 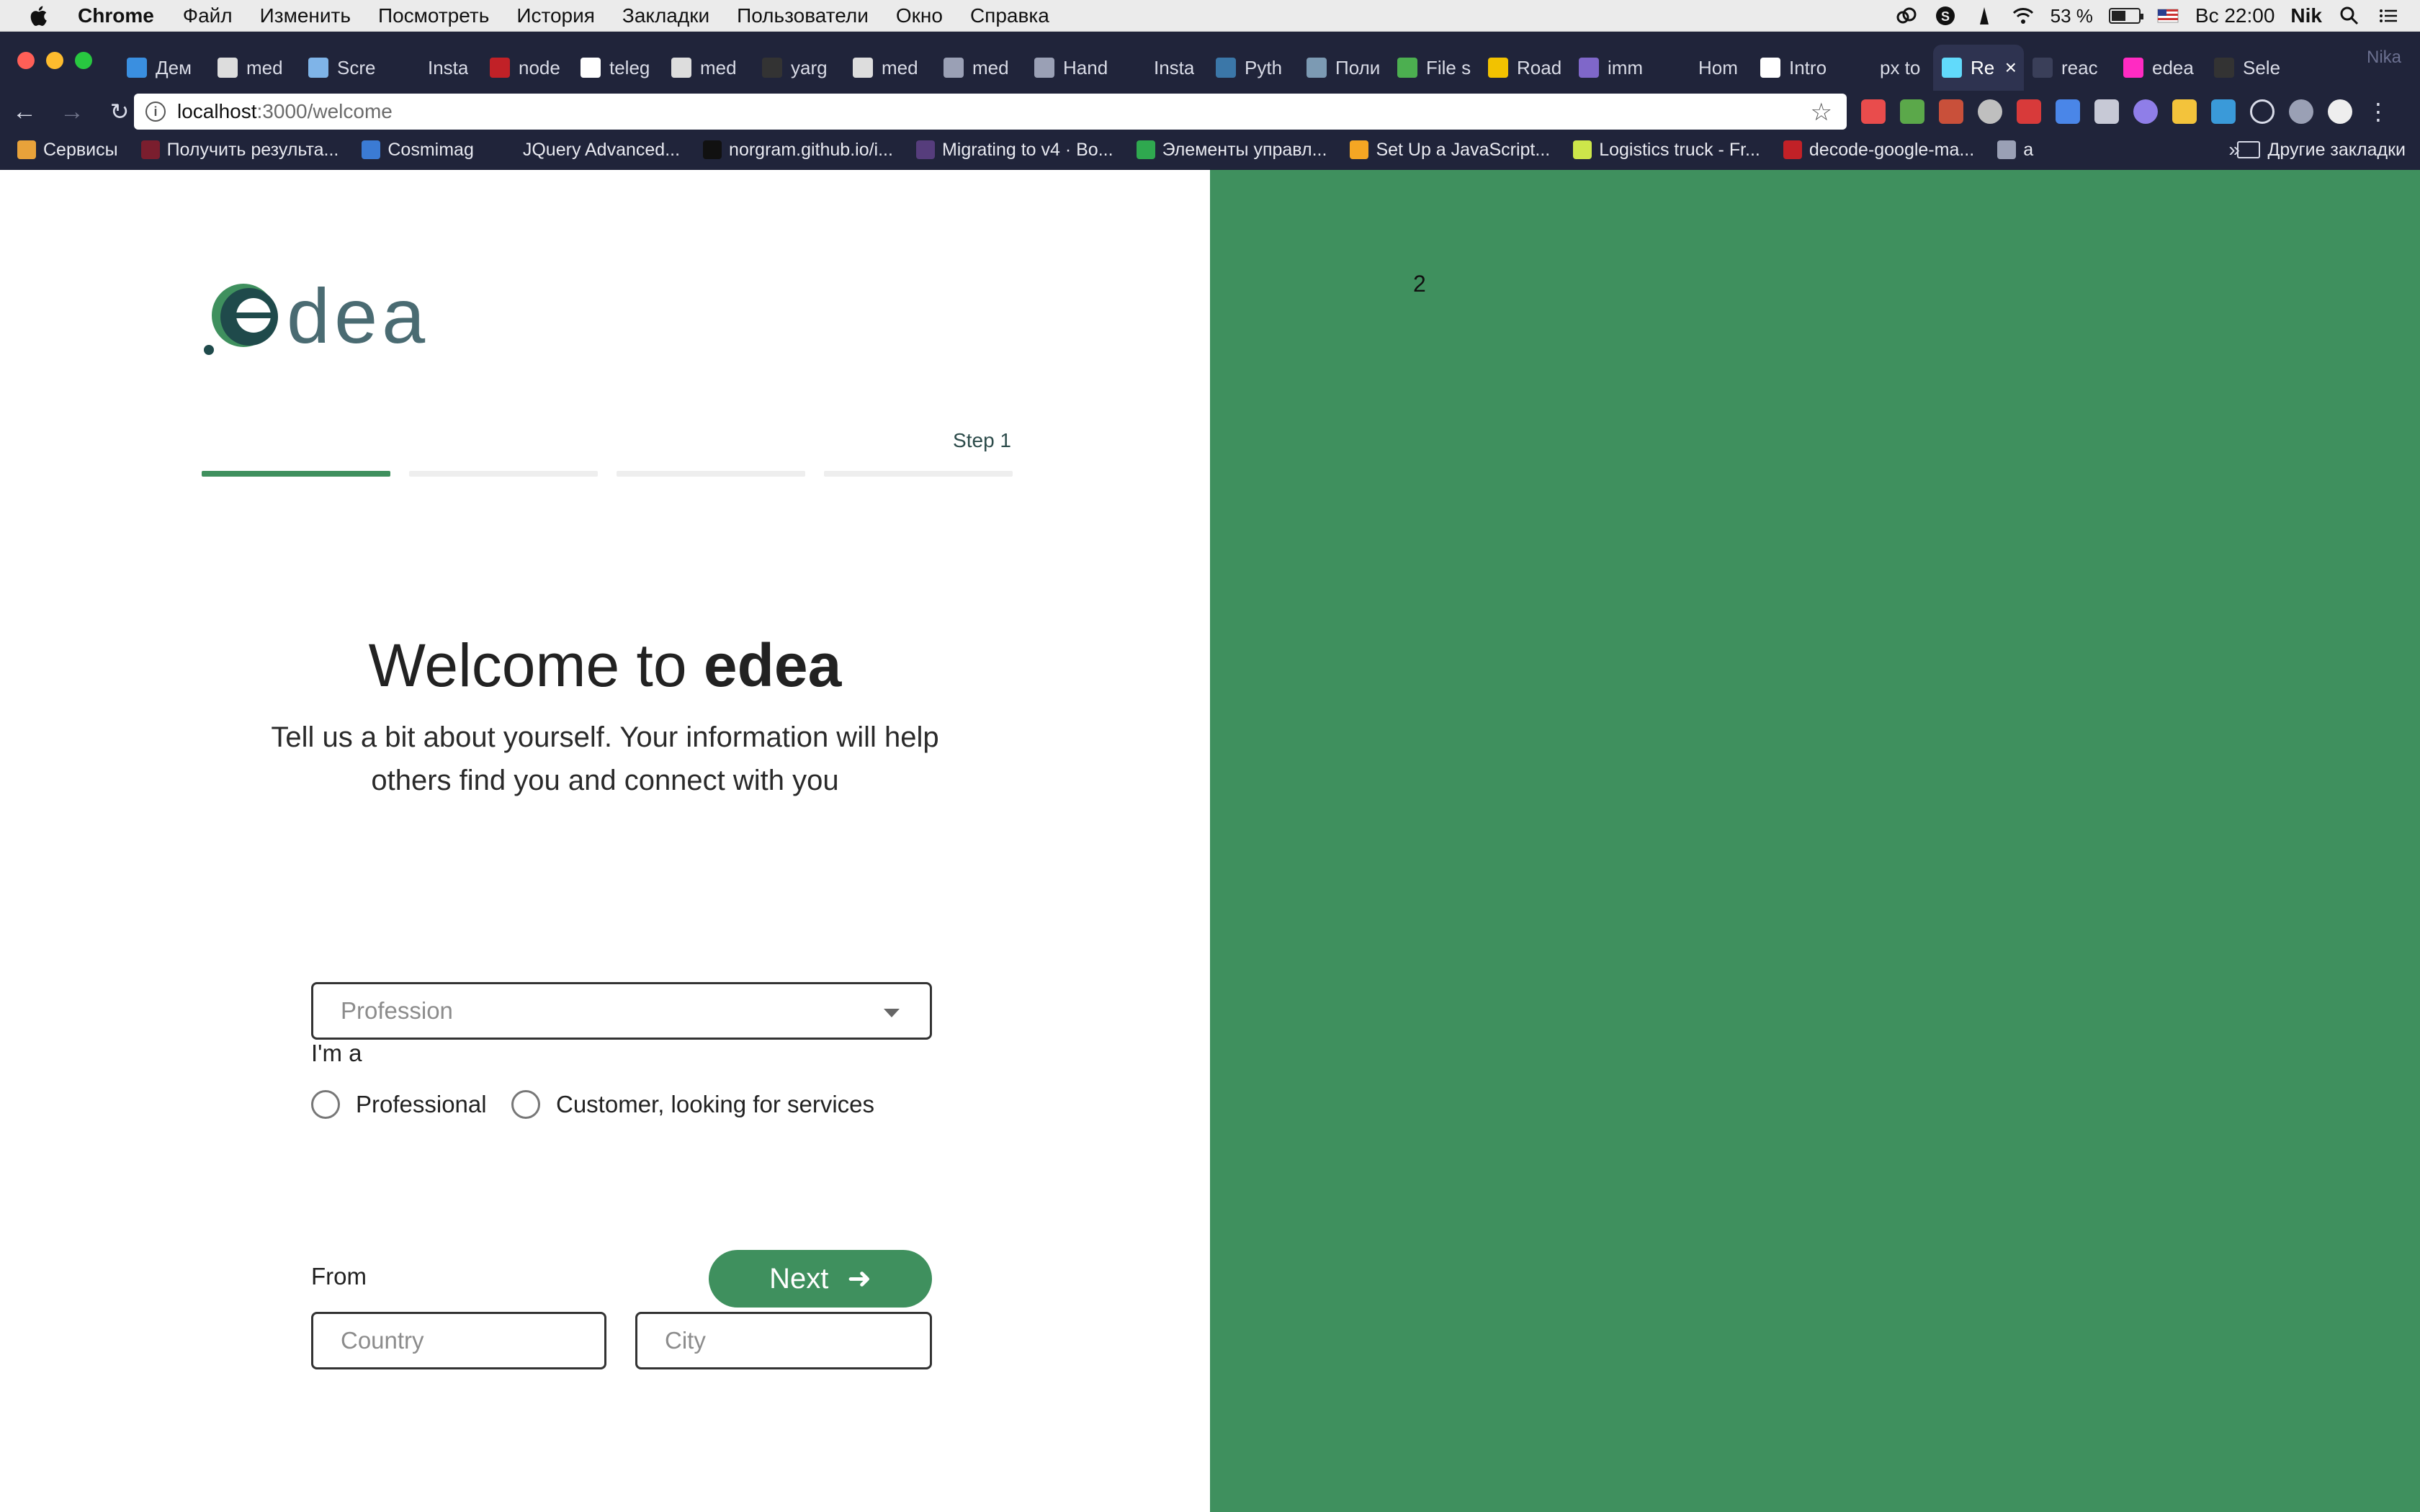 I want to click on us-flag-icon, so click(x=2167, y=15).